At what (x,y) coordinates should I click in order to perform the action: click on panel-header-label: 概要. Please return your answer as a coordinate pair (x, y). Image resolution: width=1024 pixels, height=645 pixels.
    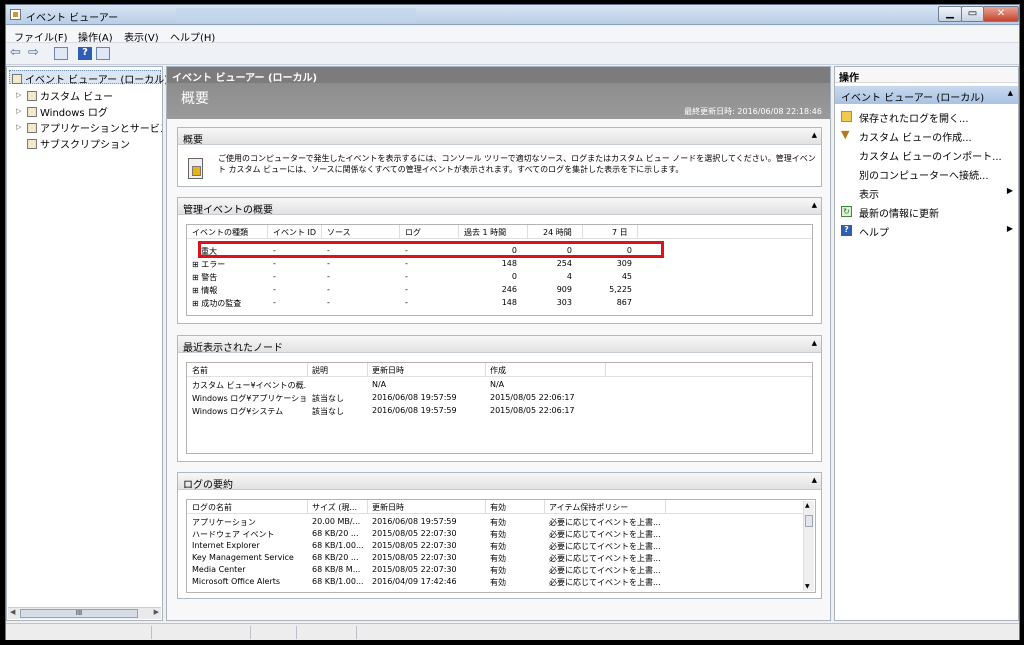
    Looking at the image, I should click on (193, 140).